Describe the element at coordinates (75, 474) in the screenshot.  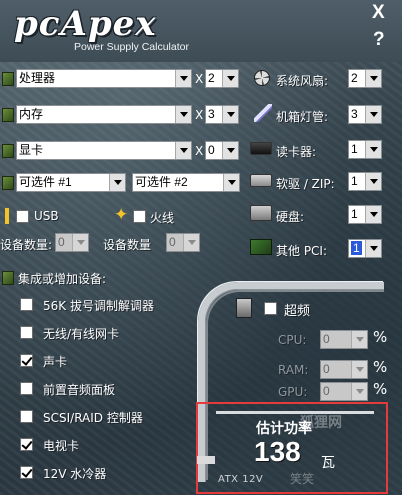
I see `integrated-label-watercool: 12V 水冷器` at that location.